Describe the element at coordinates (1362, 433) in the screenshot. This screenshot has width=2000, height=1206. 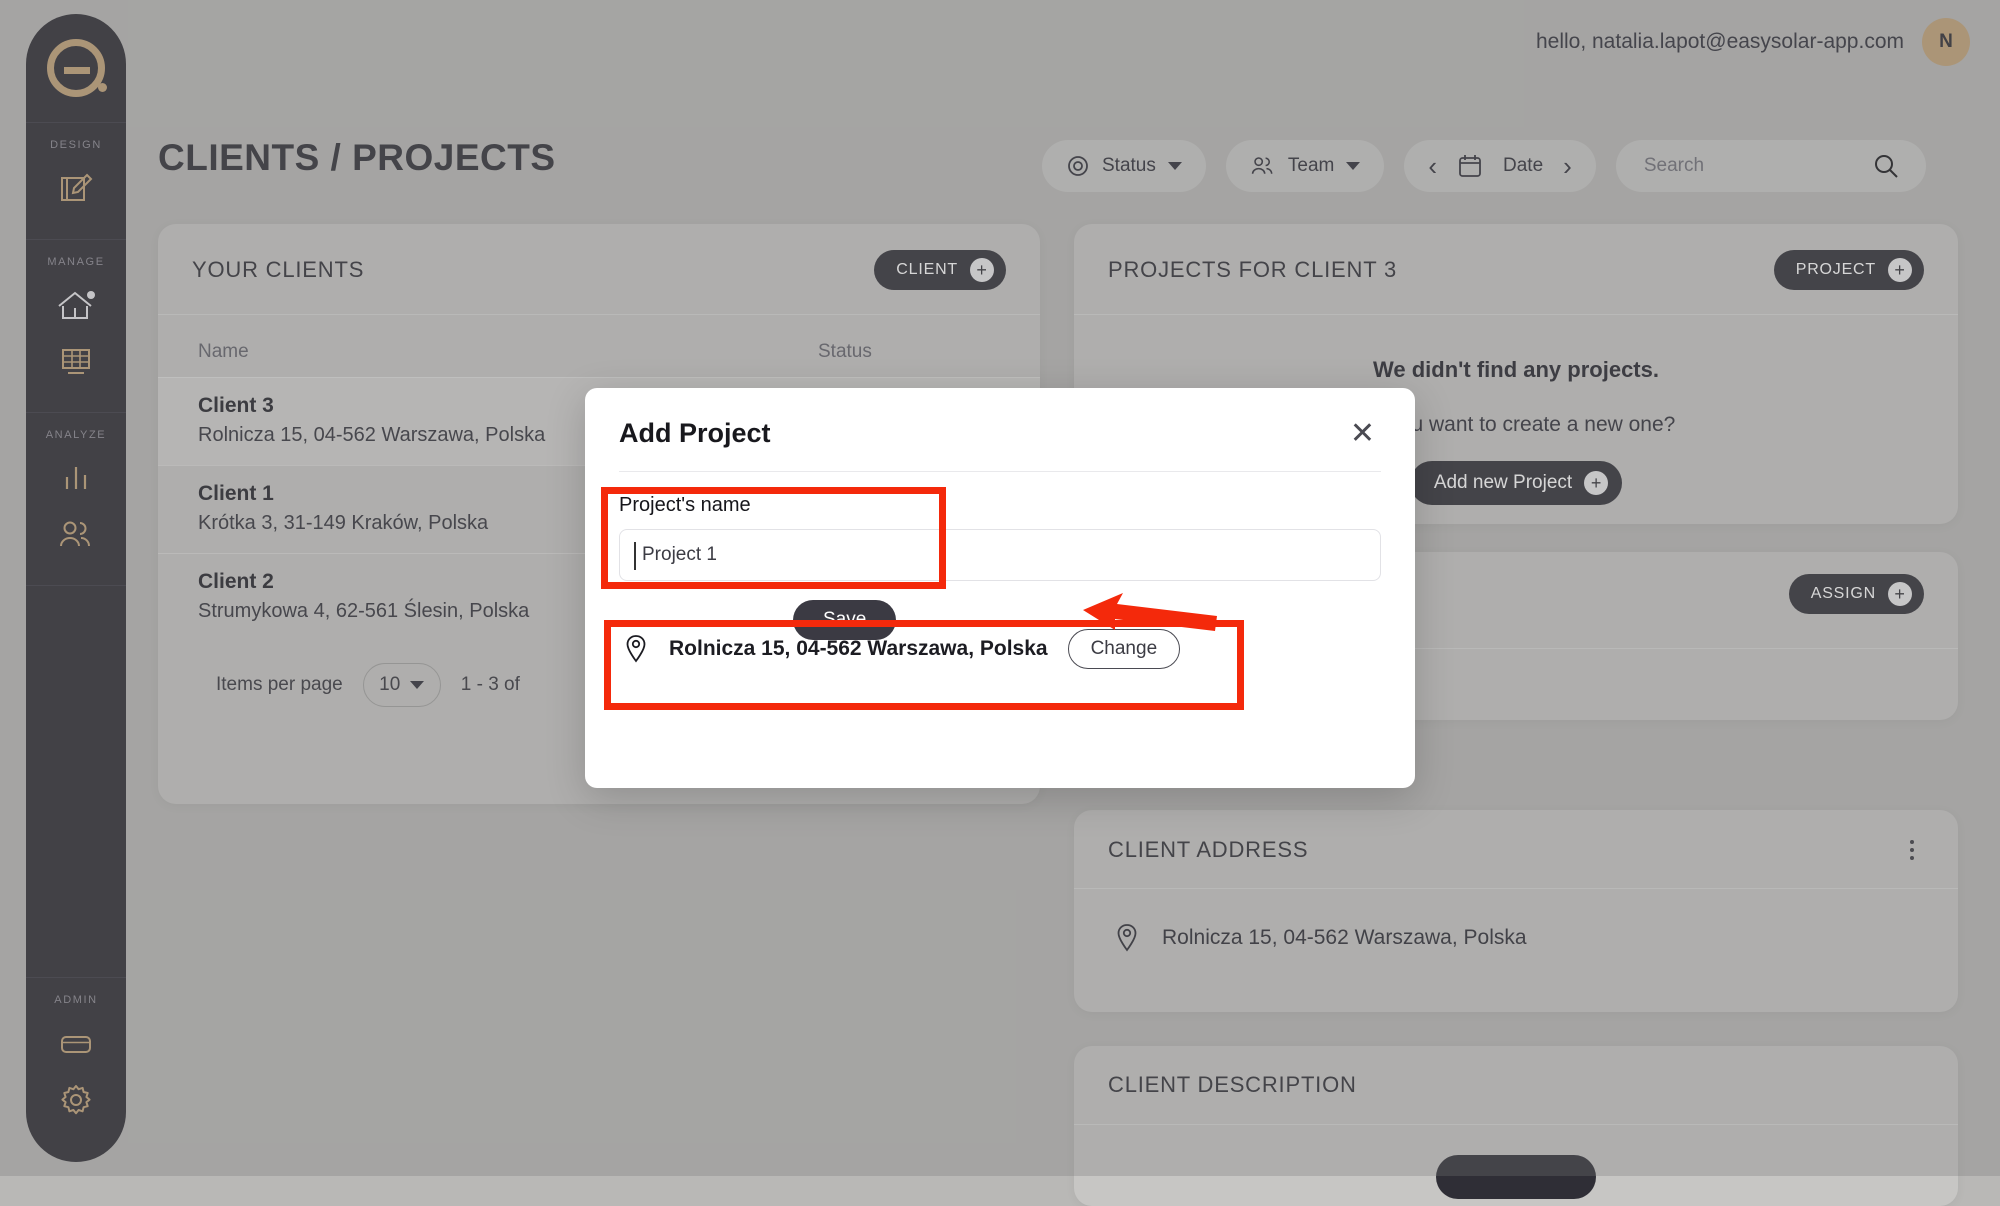
I see `close-icon: ✕` at that location.